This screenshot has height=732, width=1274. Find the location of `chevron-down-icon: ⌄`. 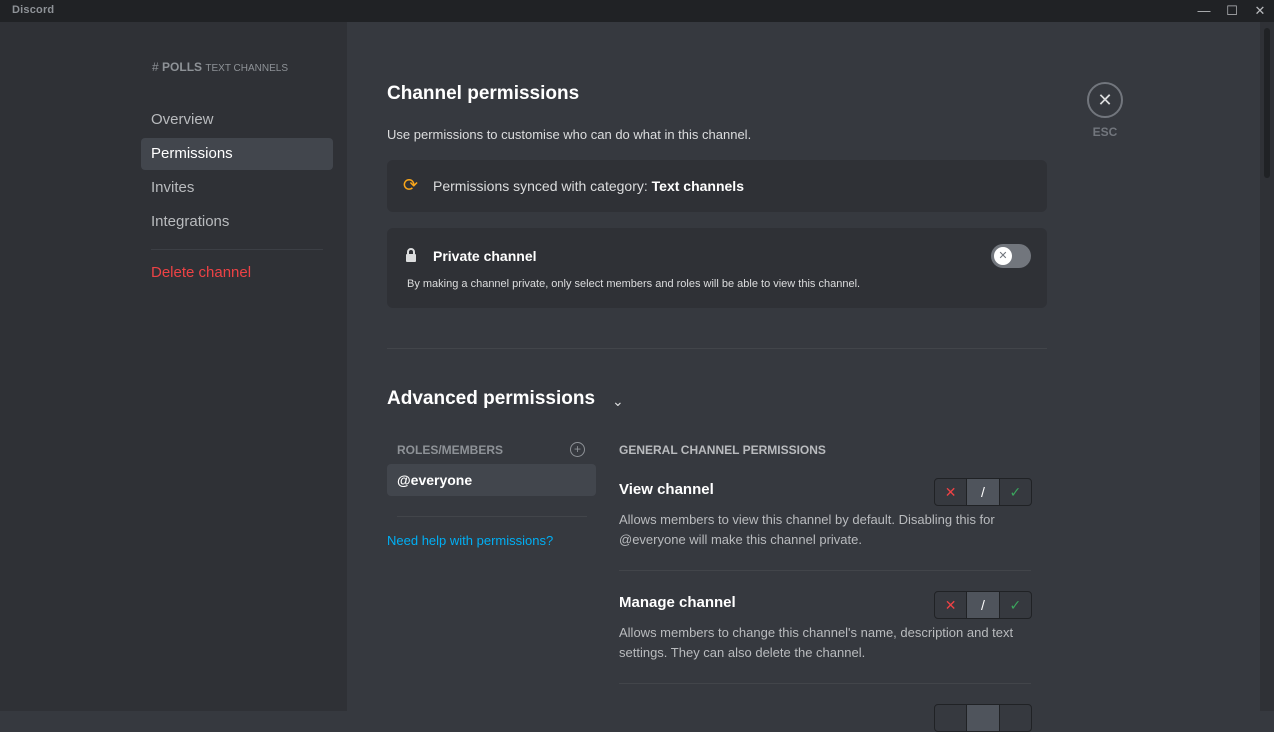

chevron-down-icon: ⌄ is located at coordinates (618, 401).